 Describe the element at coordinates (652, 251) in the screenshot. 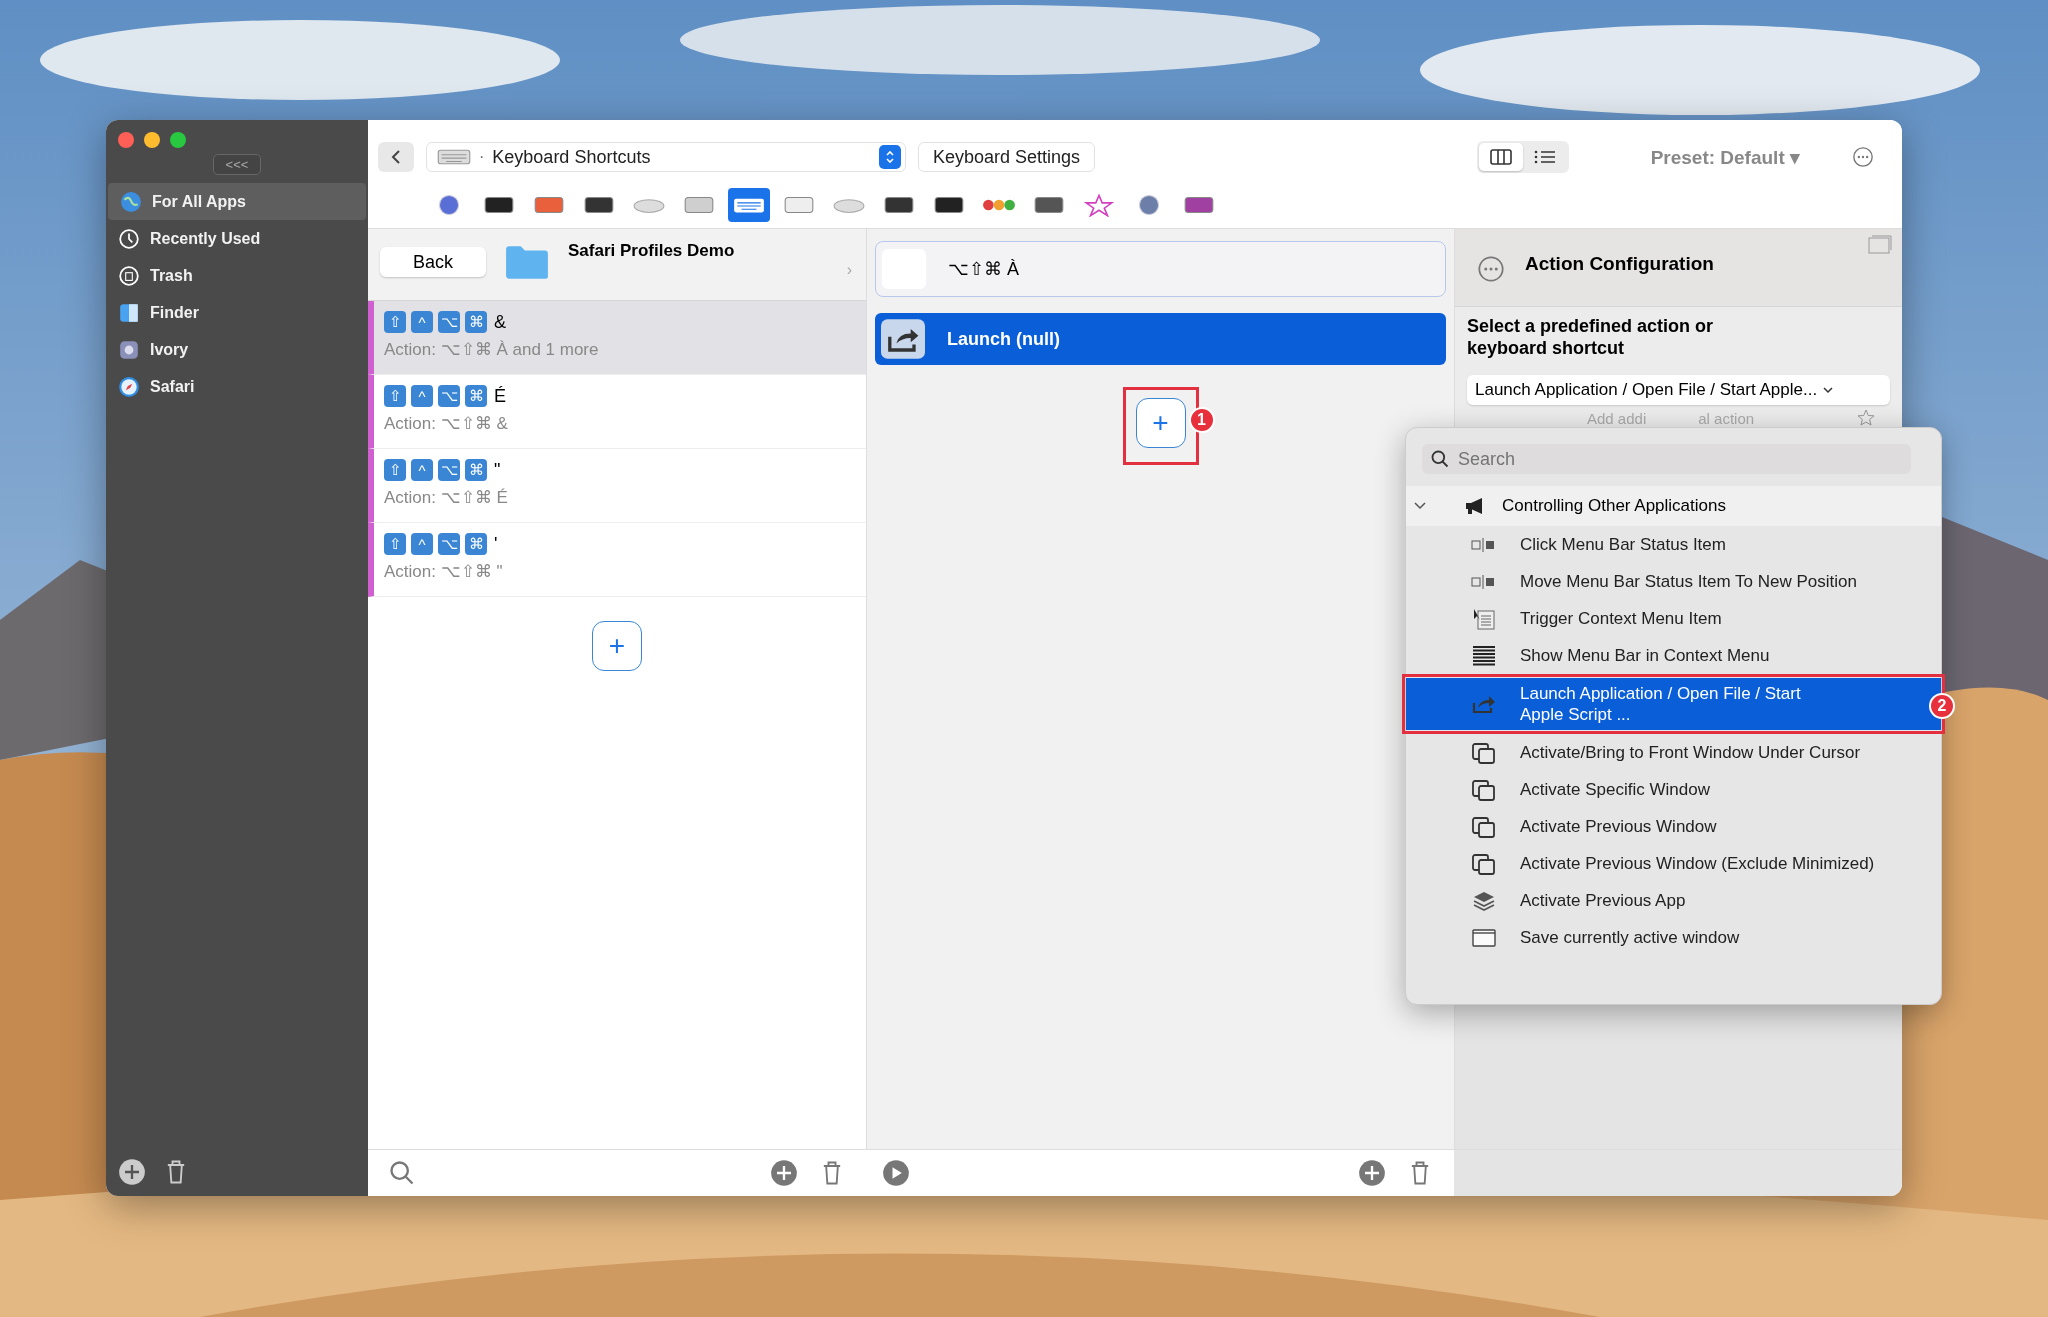

I see `folder-title: Safari Profiles Demo` at that location.